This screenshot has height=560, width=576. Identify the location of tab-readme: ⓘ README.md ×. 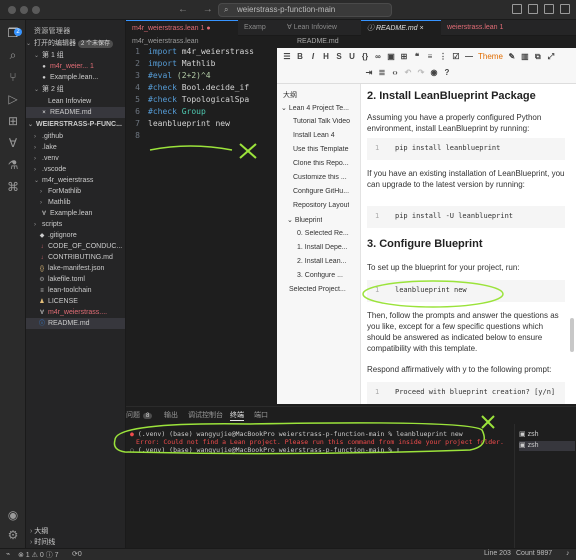
(401, 28).